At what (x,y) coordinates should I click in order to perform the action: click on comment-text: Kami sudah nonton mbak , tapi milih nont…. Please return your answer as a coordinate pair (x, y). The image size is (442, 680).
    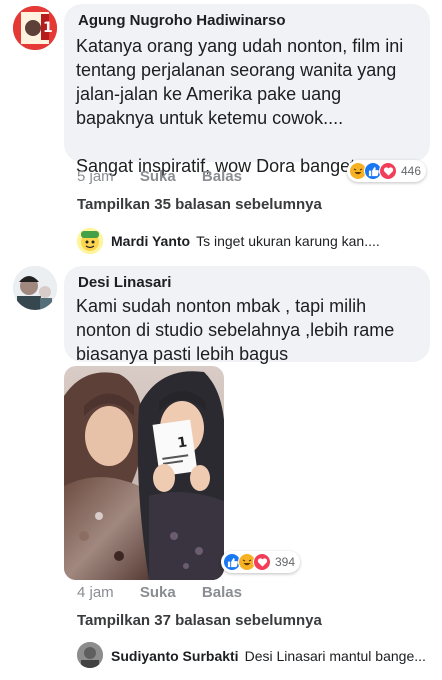
    Looking at the image, I should click on (240, 330).